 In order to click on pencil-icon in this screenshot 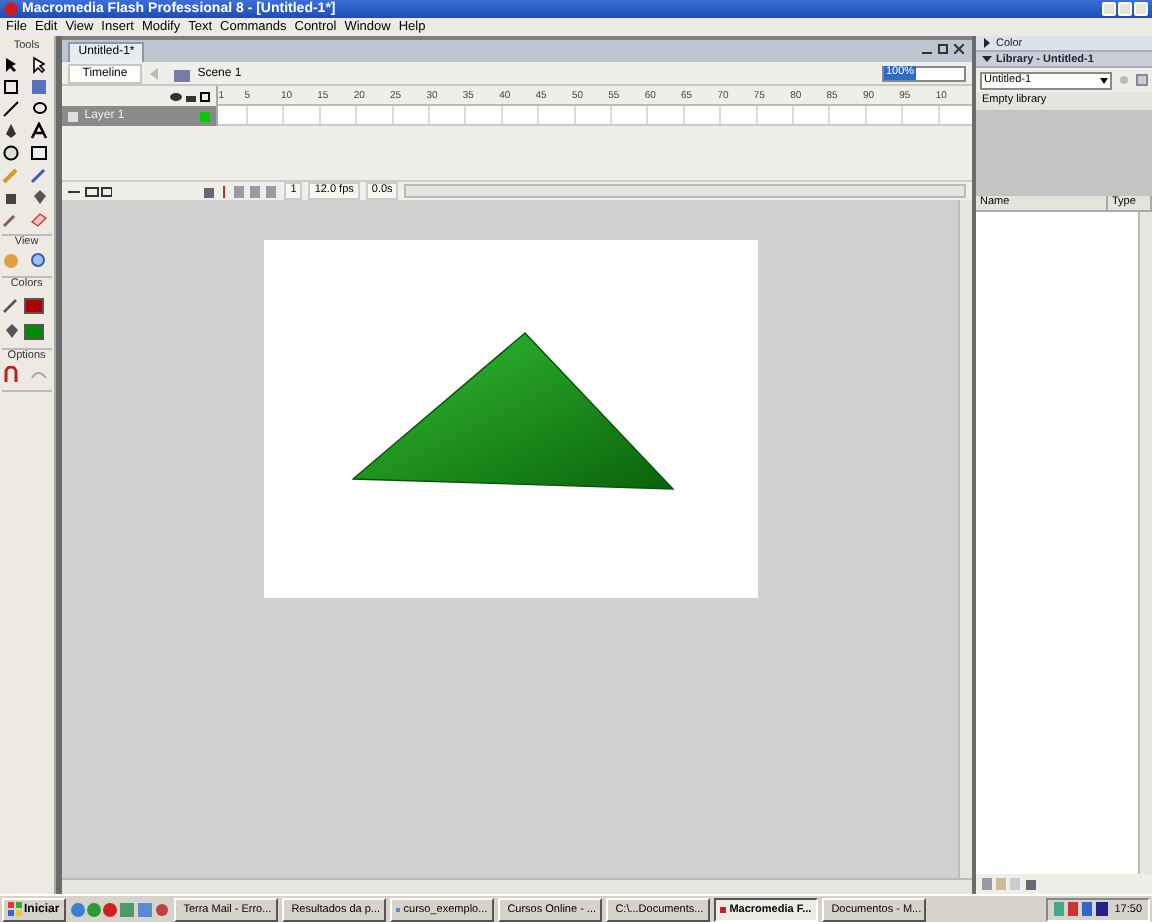, I will do `click(10, 305)`.